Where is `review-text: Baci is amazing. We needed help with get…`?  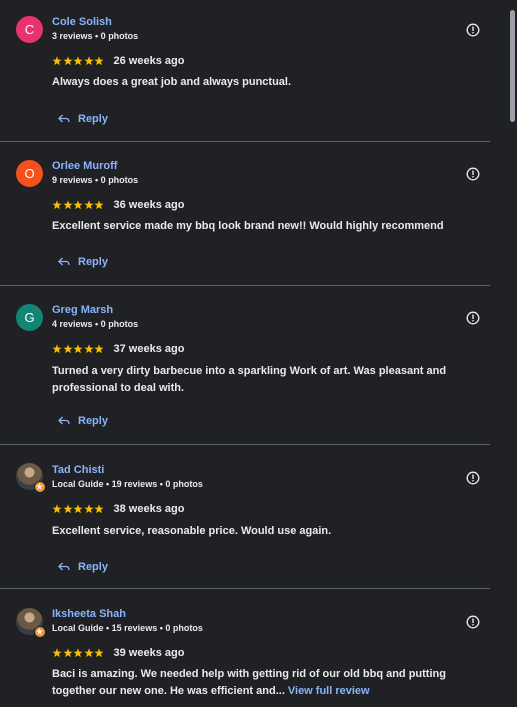 review-text: Baci is amazing. We needed help with get… is located at coordinates (272, 683).